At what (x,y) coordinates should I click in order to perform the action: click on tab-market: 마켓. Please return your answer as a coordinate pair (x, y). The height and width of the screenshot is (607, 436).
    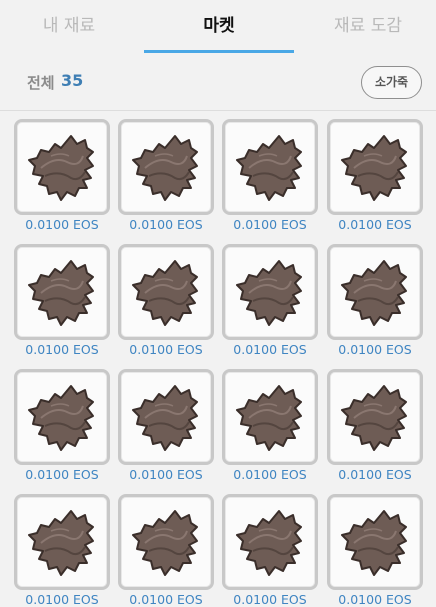
    Looking at the image, I should click on (219, 26).